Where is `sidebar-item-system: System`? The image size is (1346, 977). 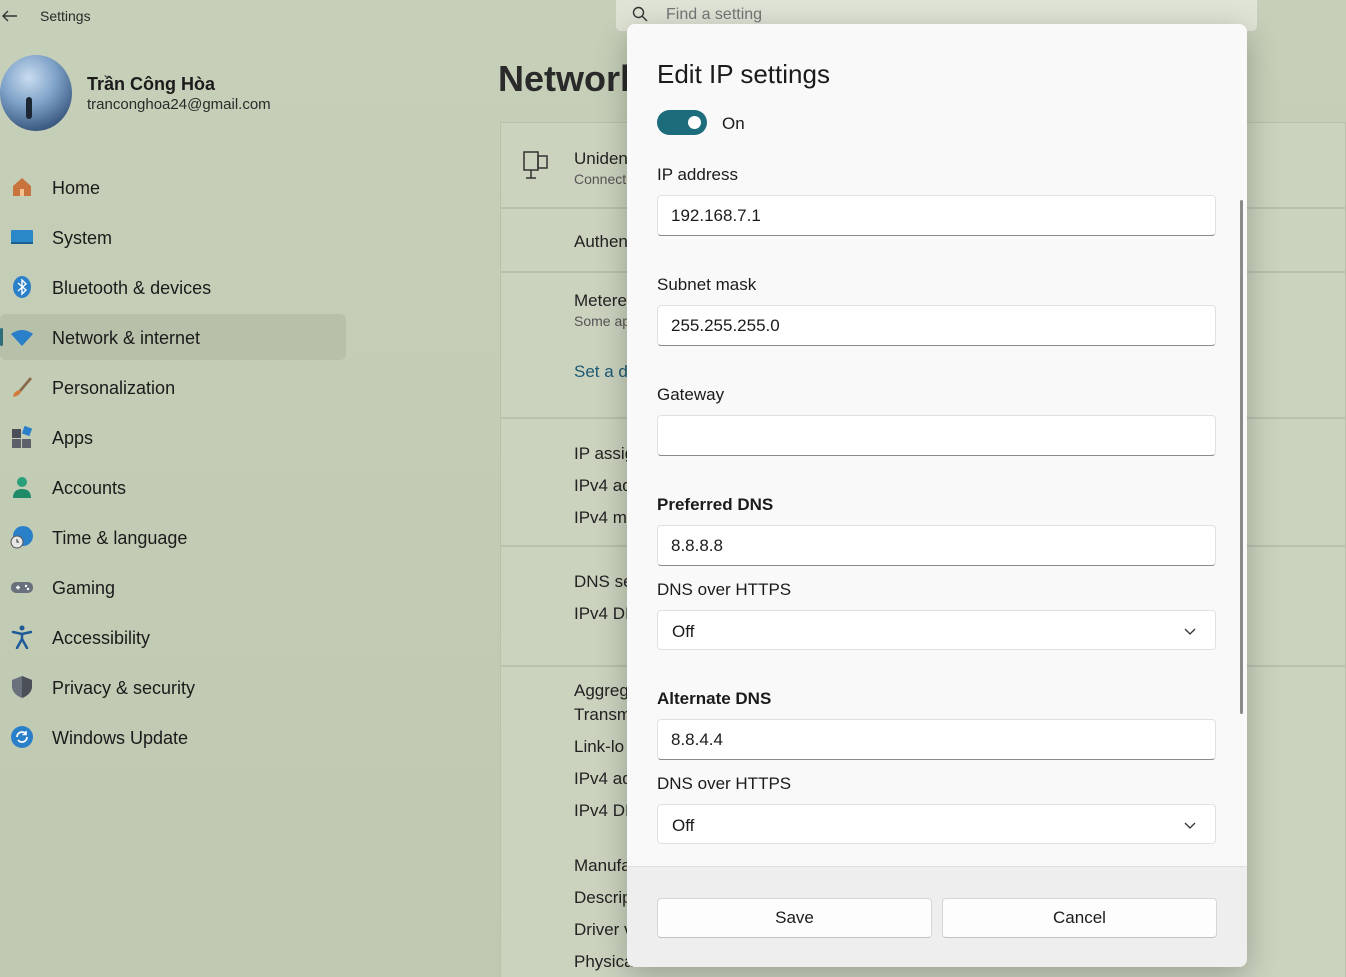
sidebar-item-system: System is located at coordinates (173, 237).